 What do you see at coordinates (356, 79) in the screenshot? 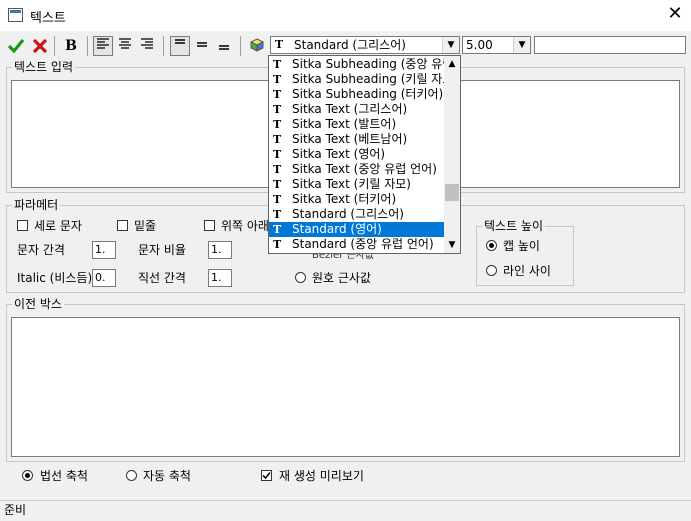
I see `font-list-item: T Sitka Subheading (키릴 자모` at bounding box center [356, 79].